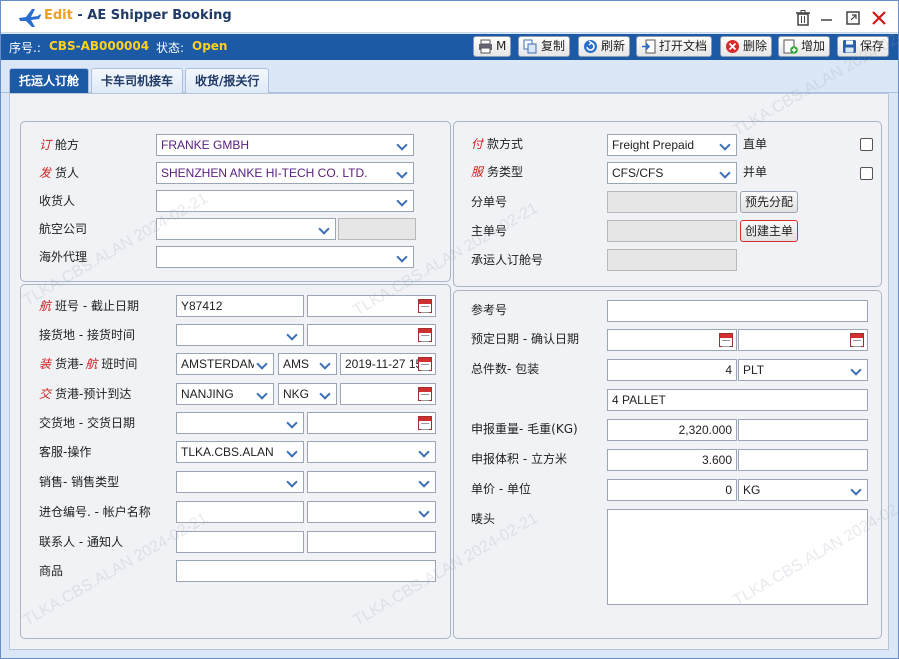 The image size is (899, 659). I want to click on receipt-place-select, so click(240, 335).